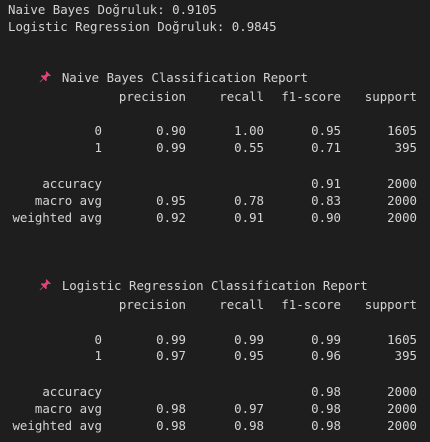  What do you see at coordinates (405, 147) in the screenshot?
I see `nb-row-support: 395` at bounding box center [405, 147].